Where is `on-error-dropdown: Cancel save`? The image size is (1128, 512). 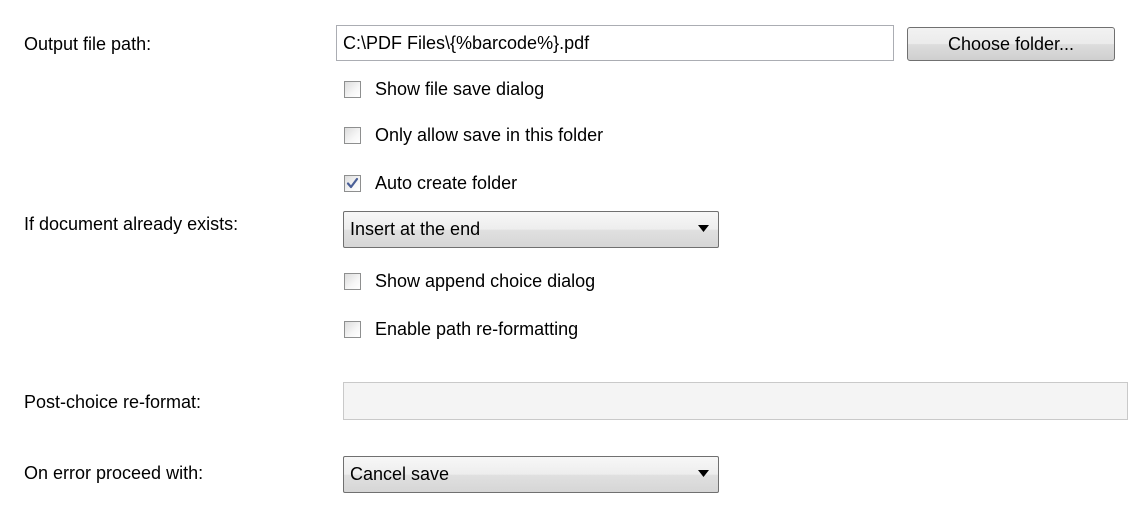
on-error-dropdown: Cancel save is located at coordinates (531, 474).